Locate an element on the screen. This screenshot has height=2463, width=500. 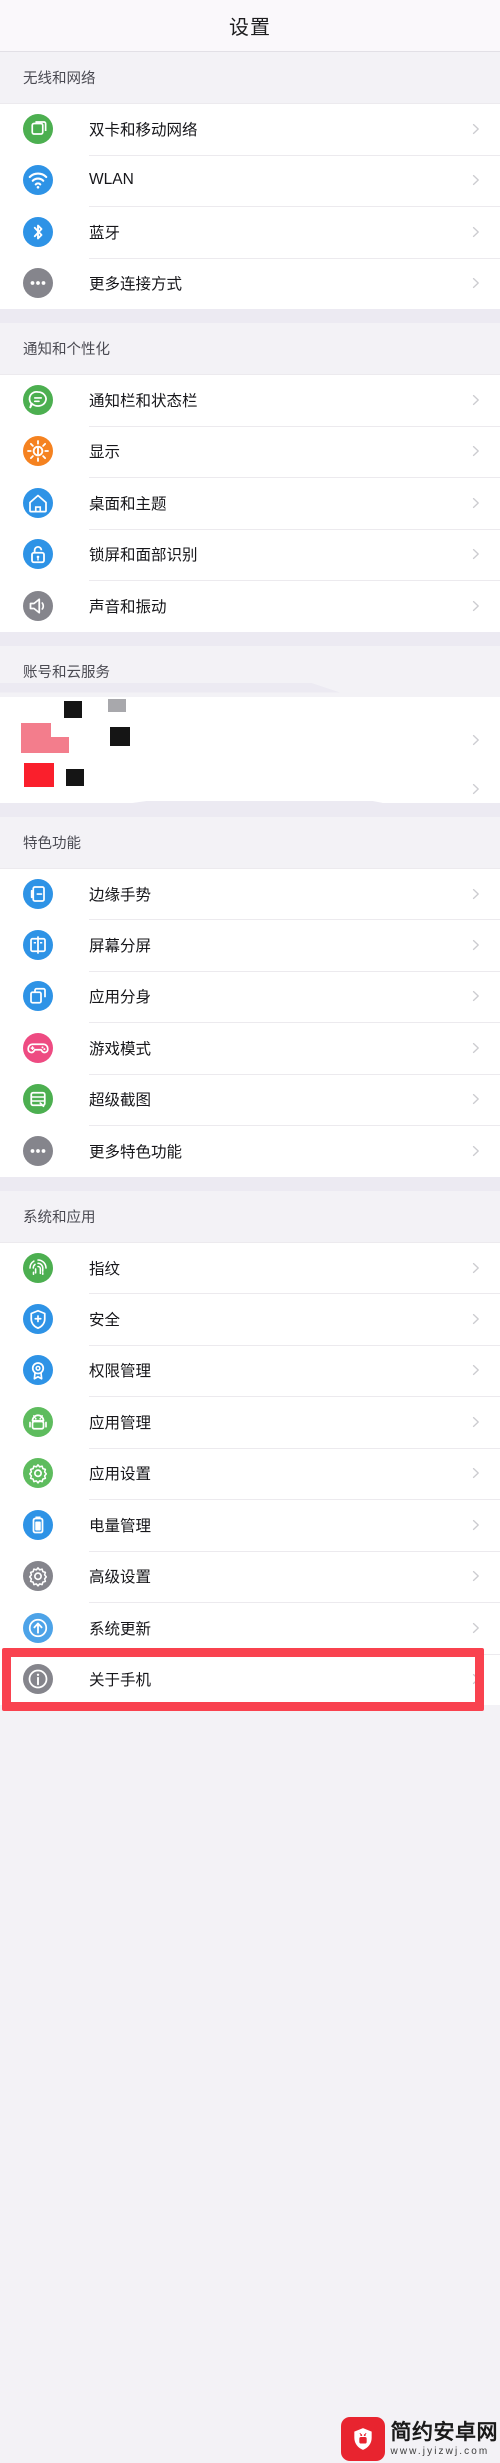
settings-row-label: 权限管理 is located at coordinates (120, 1372).